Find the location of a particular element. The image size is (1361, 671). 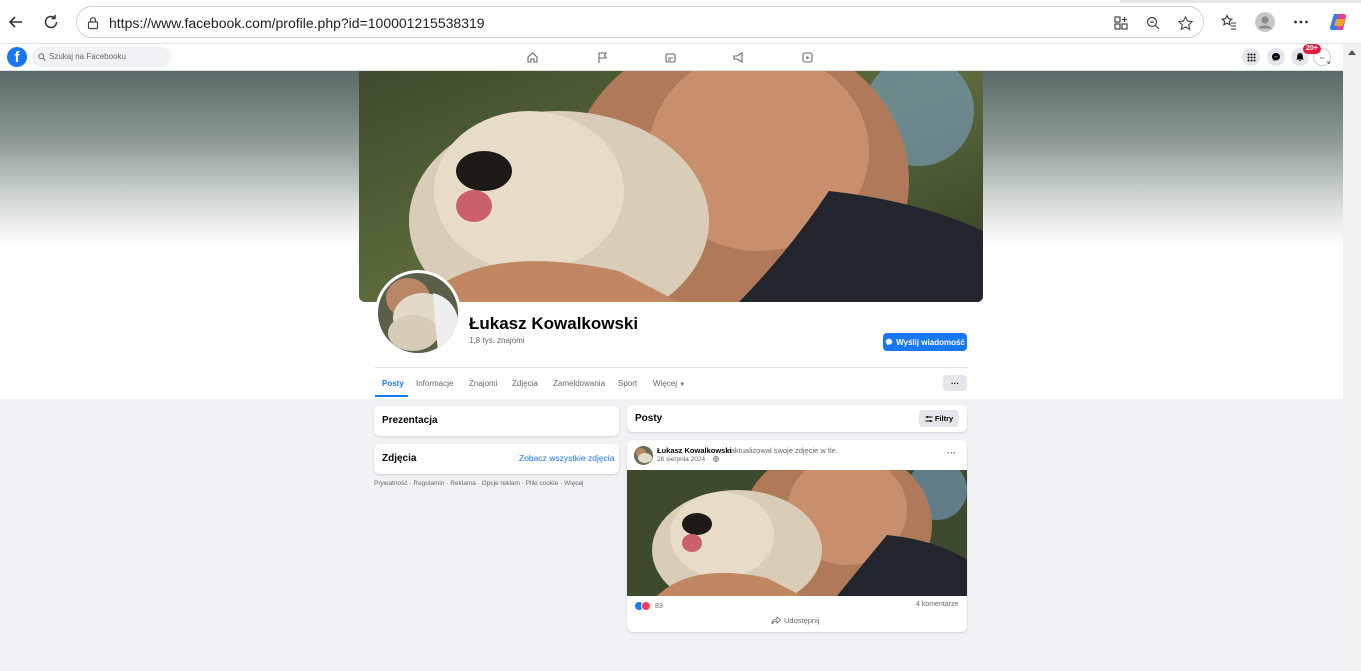

facebook-header: f Szukaj na Facebooku ••• ˅ is located at coordinates (671, 57).